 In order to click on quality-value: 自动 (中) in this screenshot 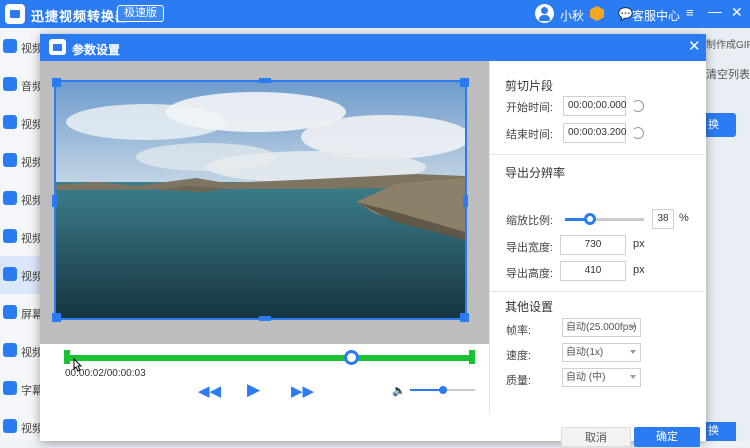, I will do `click(586, 377)`.